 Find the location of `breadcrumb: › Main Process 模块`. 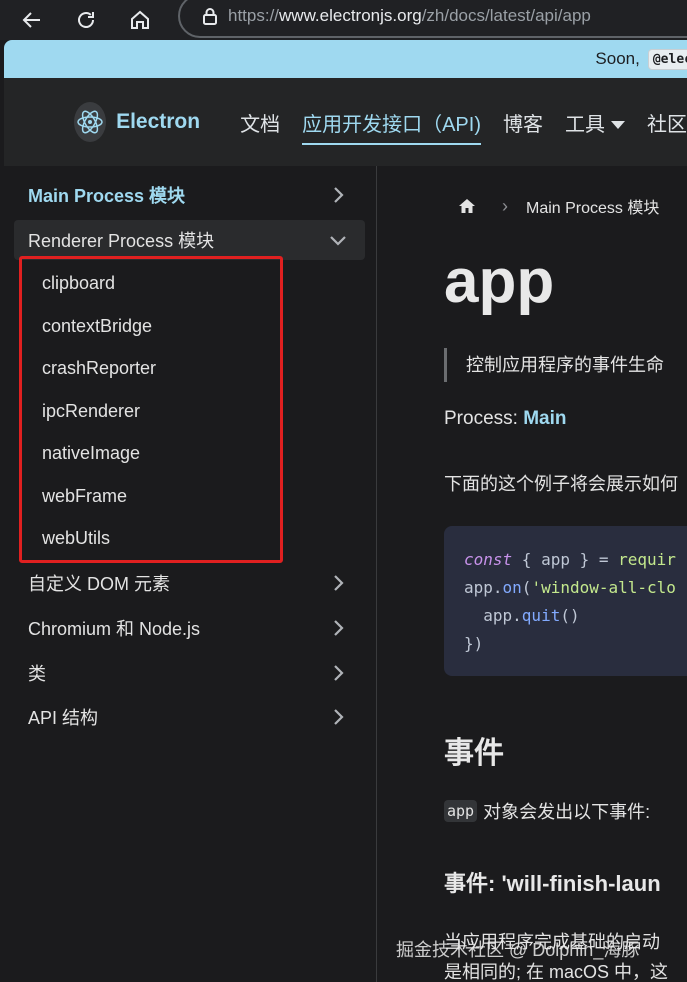

breadcrumb: › Main Process 模块 is located at coordinates (558, 206).